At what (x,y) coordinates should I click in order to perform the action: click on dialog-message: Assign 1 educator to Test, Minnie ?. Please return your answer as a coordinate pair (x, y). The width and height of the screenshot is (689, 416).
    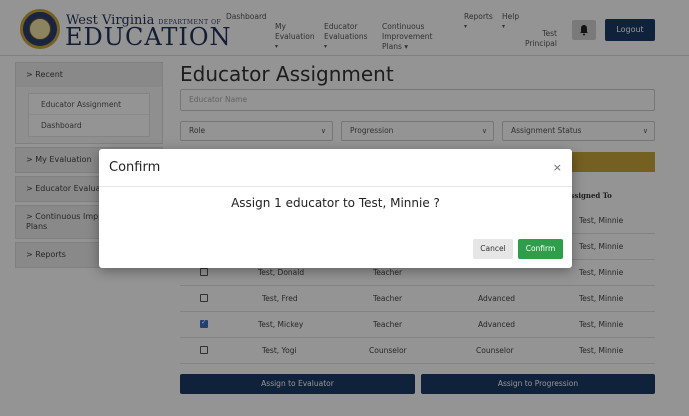
    Looking at the image, I should click on (335, 203).